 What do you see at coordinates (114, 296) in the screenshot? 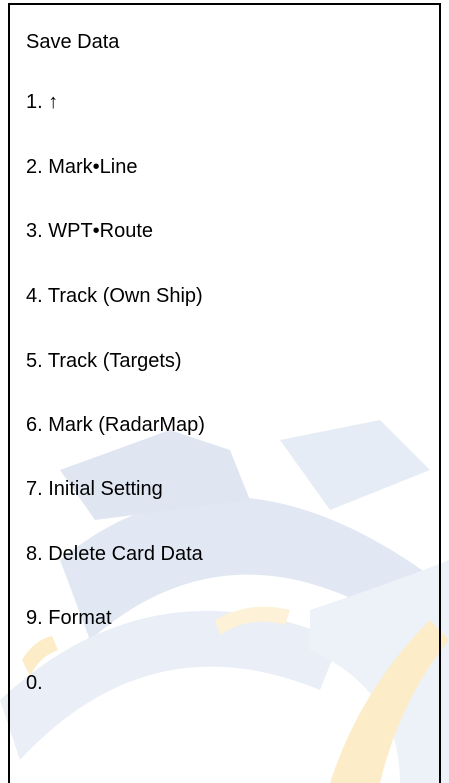
I see `menu-item-4: 4. Track (Own Ship)` at bounding box center [114, 296].